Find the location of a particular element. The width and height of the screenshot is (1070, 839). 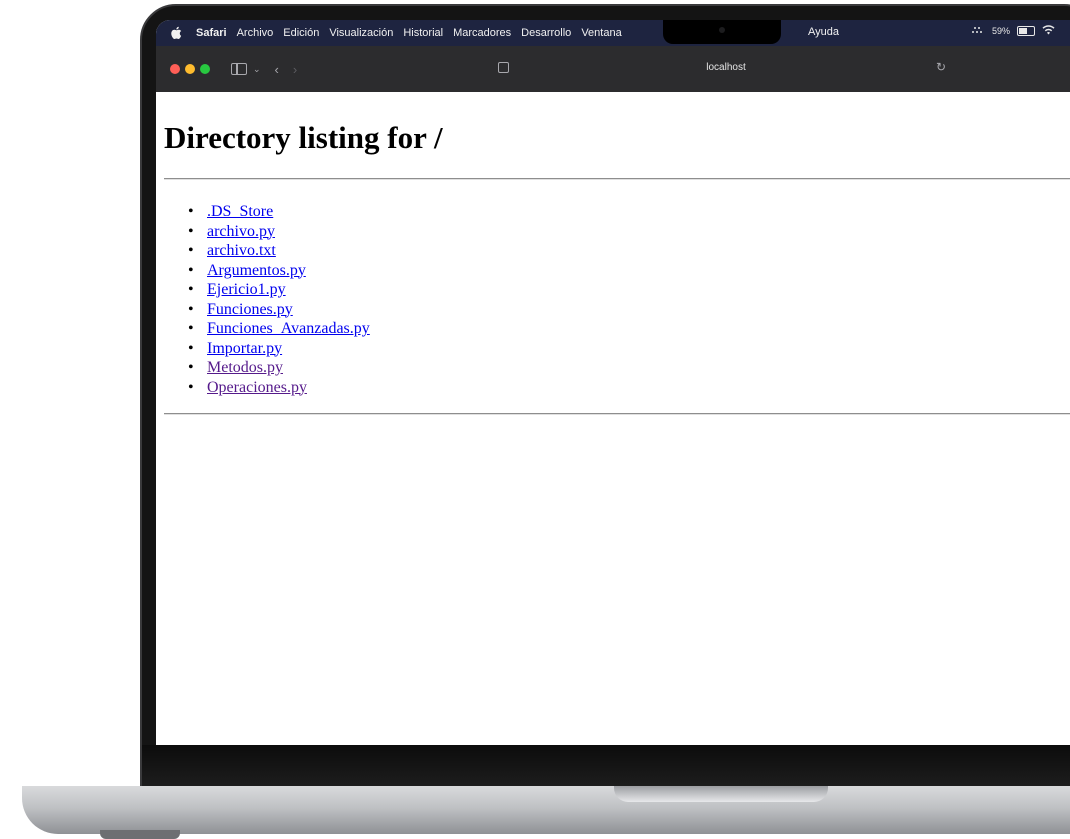

address-bar: localhost ↻ is located at coordinates (726, 68).